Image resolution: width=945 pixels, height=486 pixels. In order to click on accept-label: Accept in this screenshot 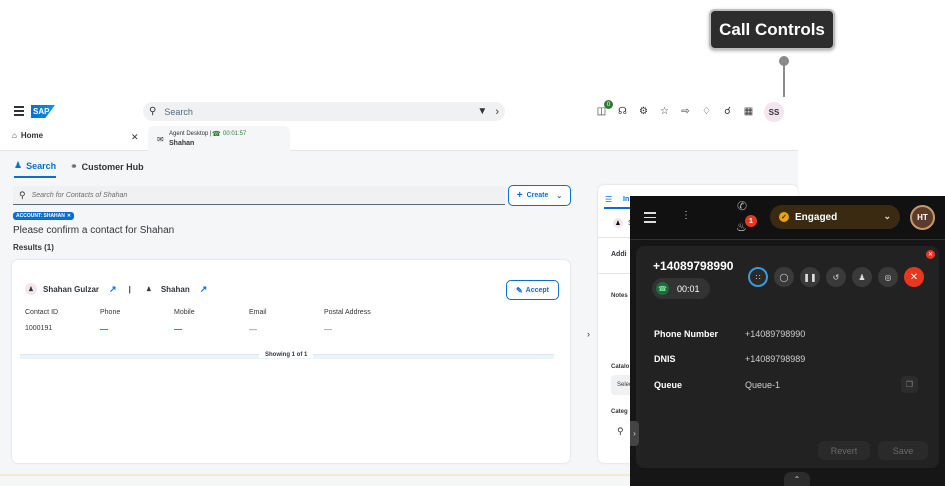, I will do `click(537, 290)`.